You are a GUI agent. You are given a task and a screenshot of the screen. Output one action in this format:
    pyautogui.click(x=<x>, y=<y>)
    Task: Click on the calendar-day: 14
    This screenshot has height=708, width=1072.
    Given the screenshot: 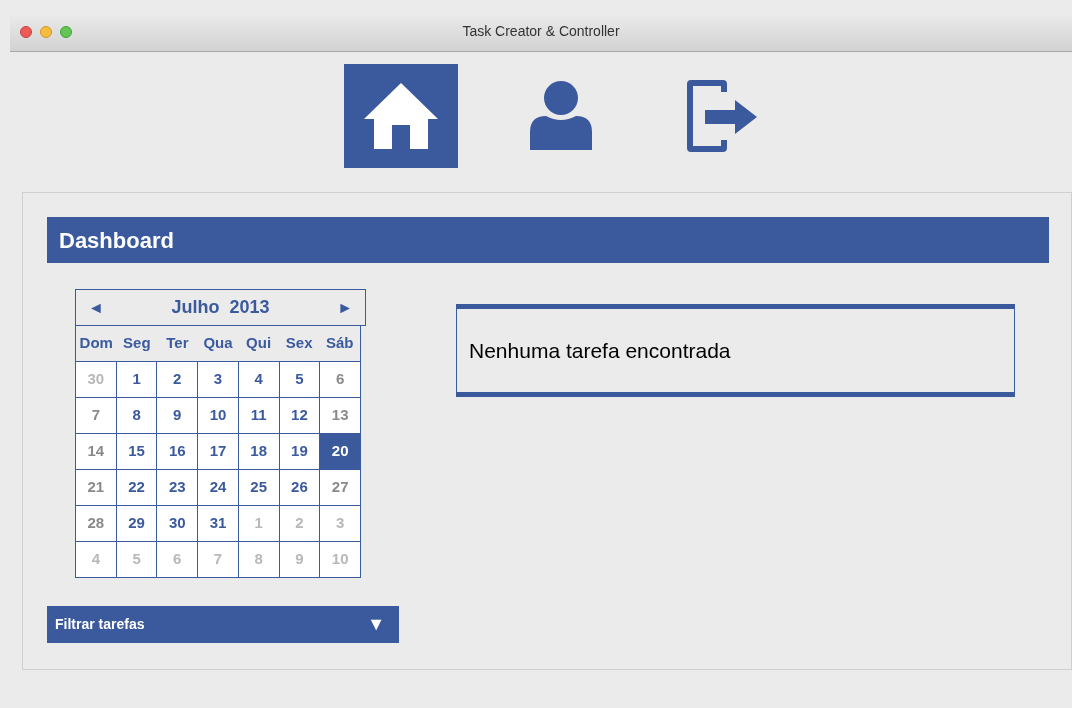 What is the action you would take?
    pyautogui.click(x=96, y=452)
    